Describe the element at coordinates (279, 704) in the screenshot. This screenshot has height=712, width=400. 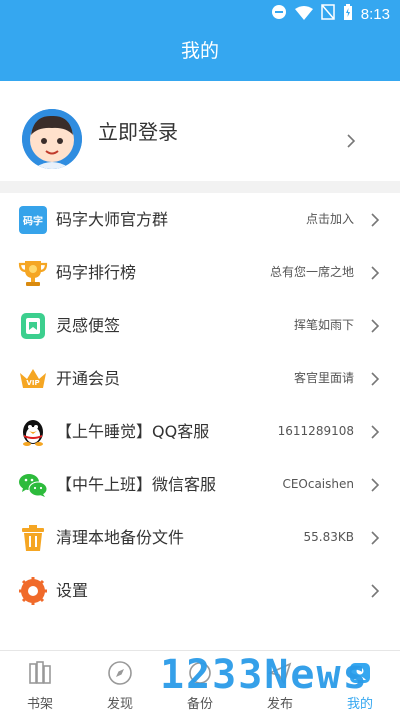
I see `tab-label: 发布` at that location.